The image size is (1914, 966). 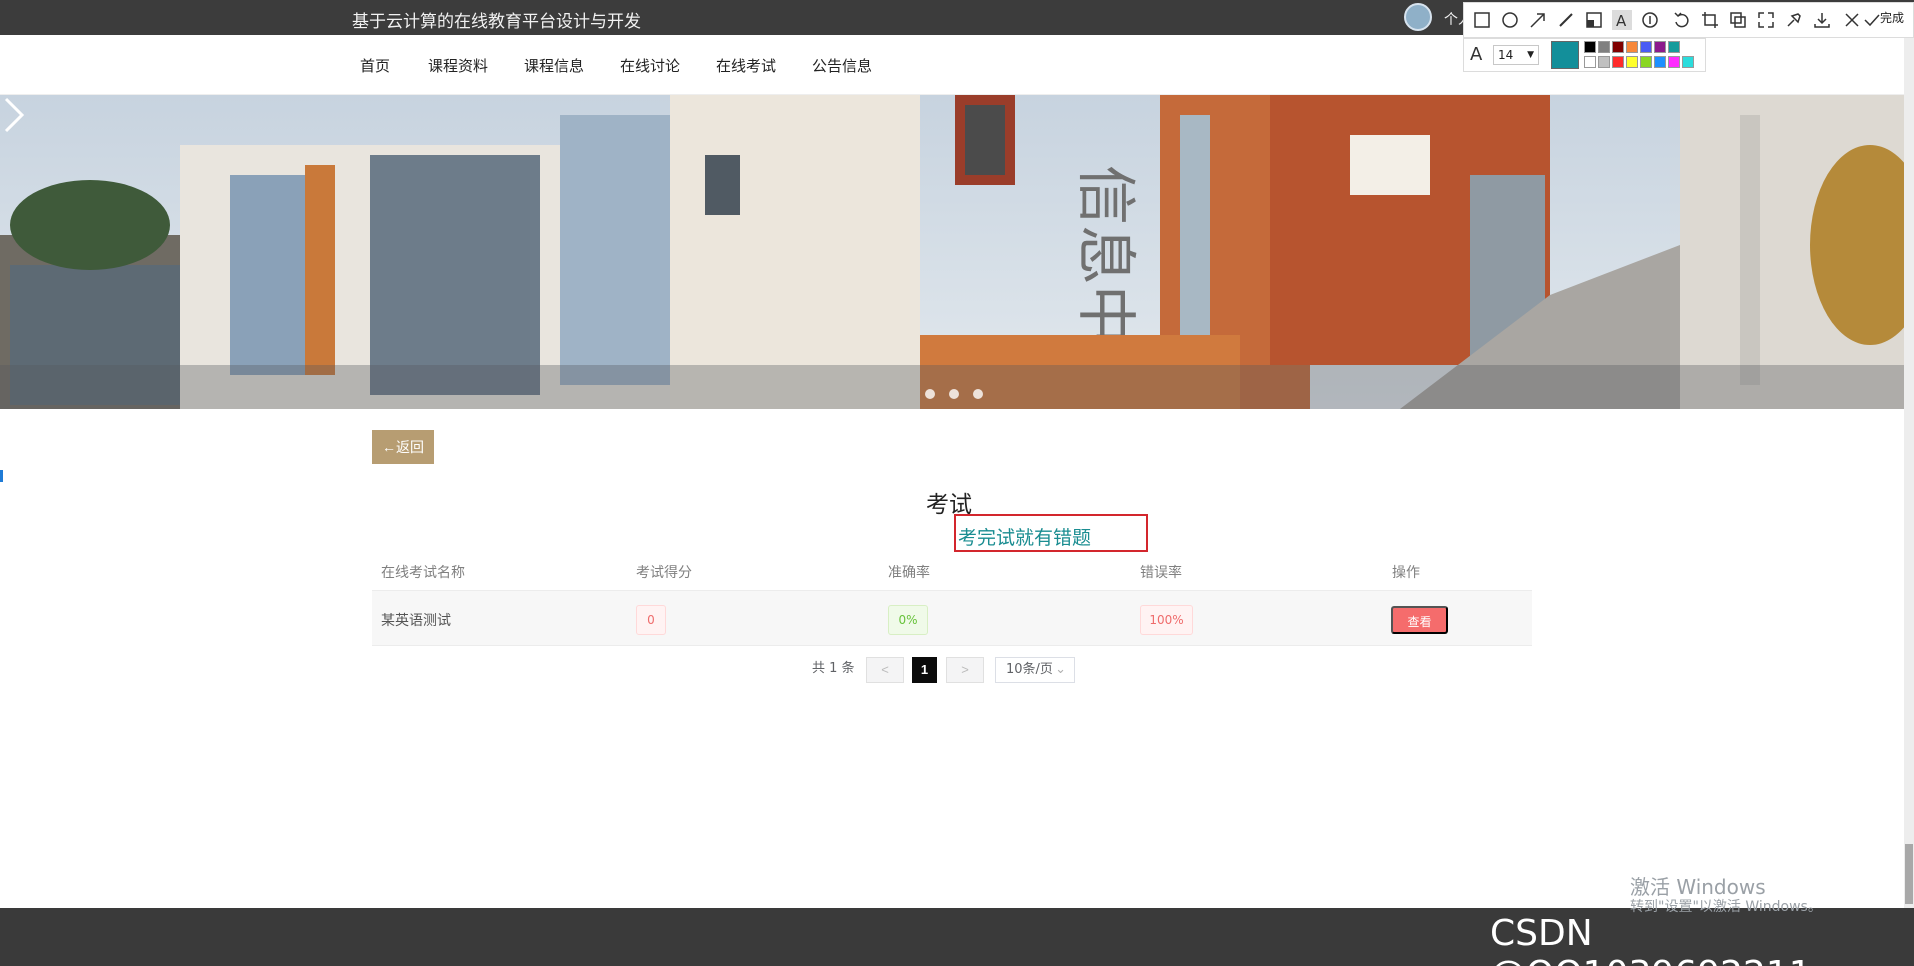 I want to click on done-button: 完成, so click(x=1892, y=17).